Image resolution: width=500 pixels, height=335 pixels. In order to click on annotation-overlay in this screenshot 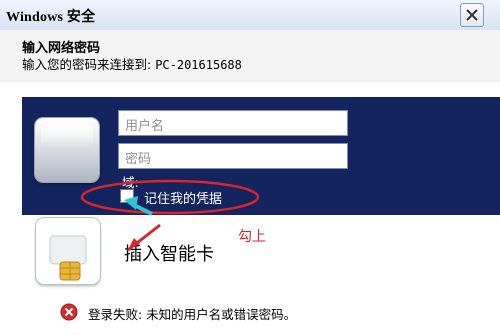, I will do `click(170, 215)`.